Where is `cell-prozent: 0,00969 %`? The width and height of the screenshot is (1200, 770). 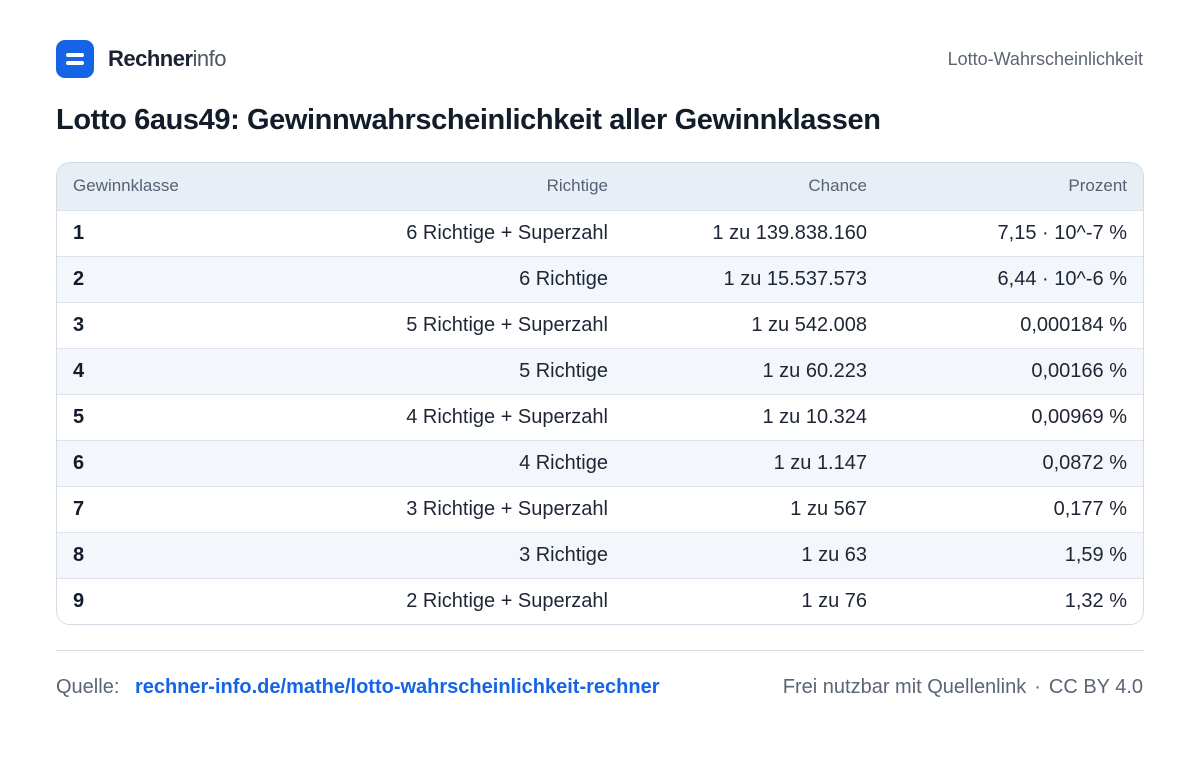
cell-prozent: 0,00969 % is located at coordinates (1079, 416).